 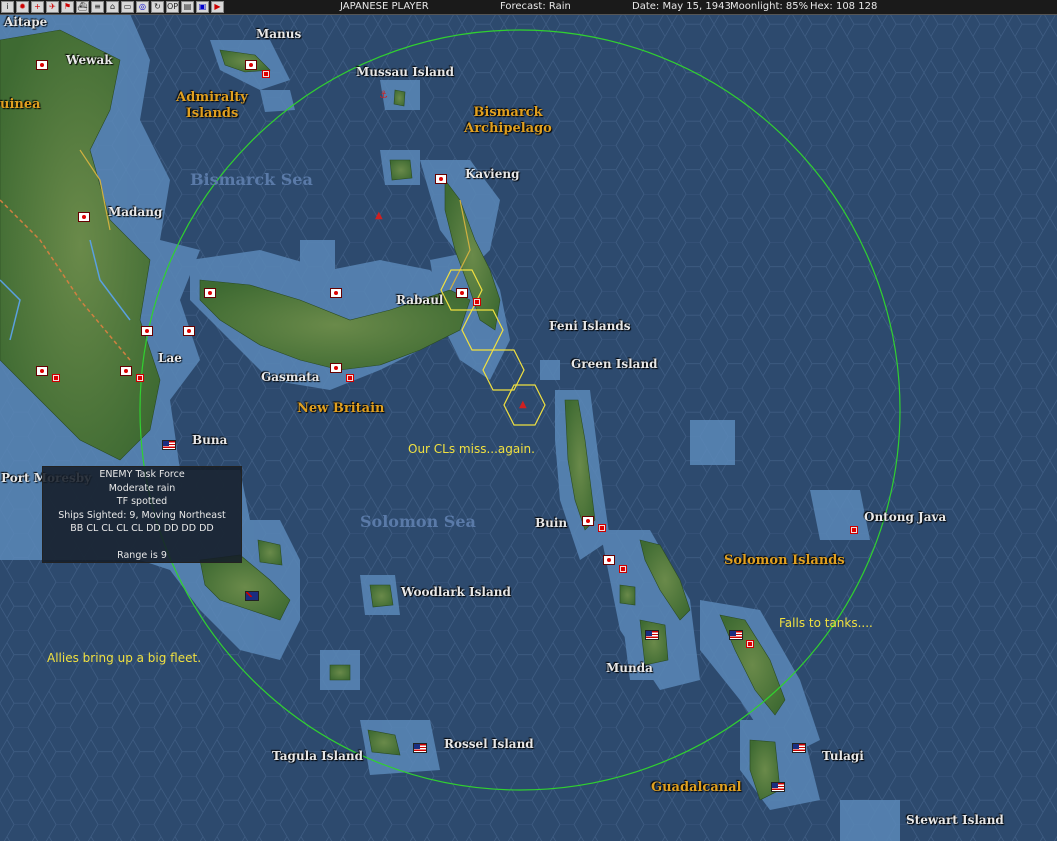 I want to click on popup-ships-sighted: Ships Sighted: 9, Moving Northeast, so click(x=142, y=515).